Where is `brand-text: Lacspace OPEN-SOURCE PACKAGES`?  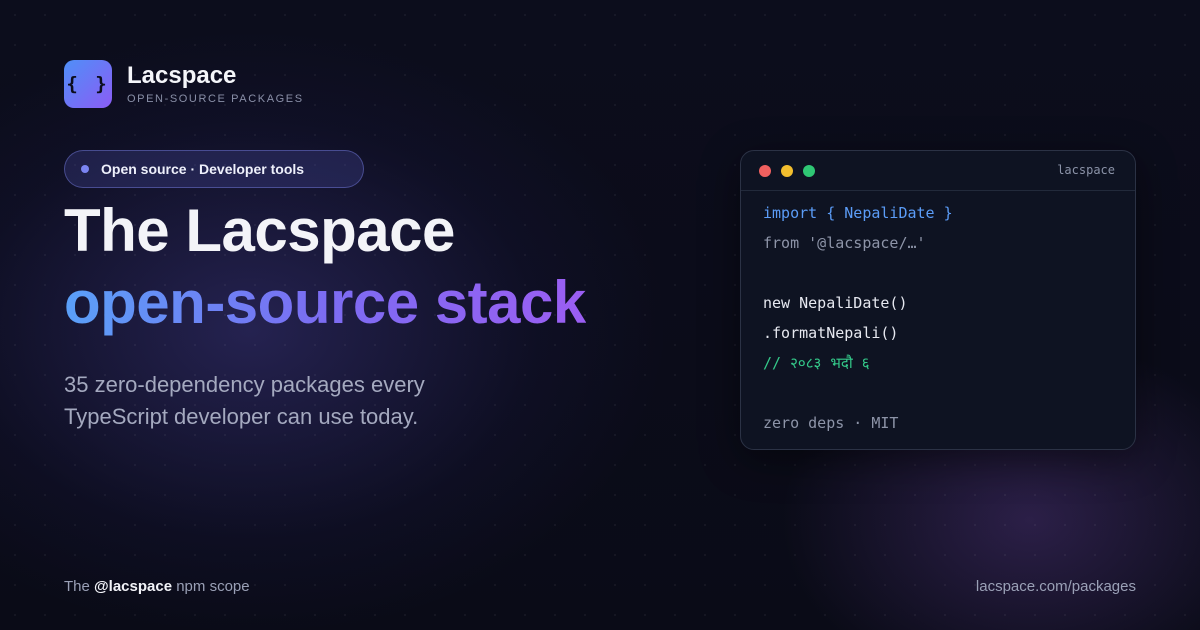 brand-text: Lacspace OPEN-SOURCE PACKAGES is located at coordinates (215, 84).